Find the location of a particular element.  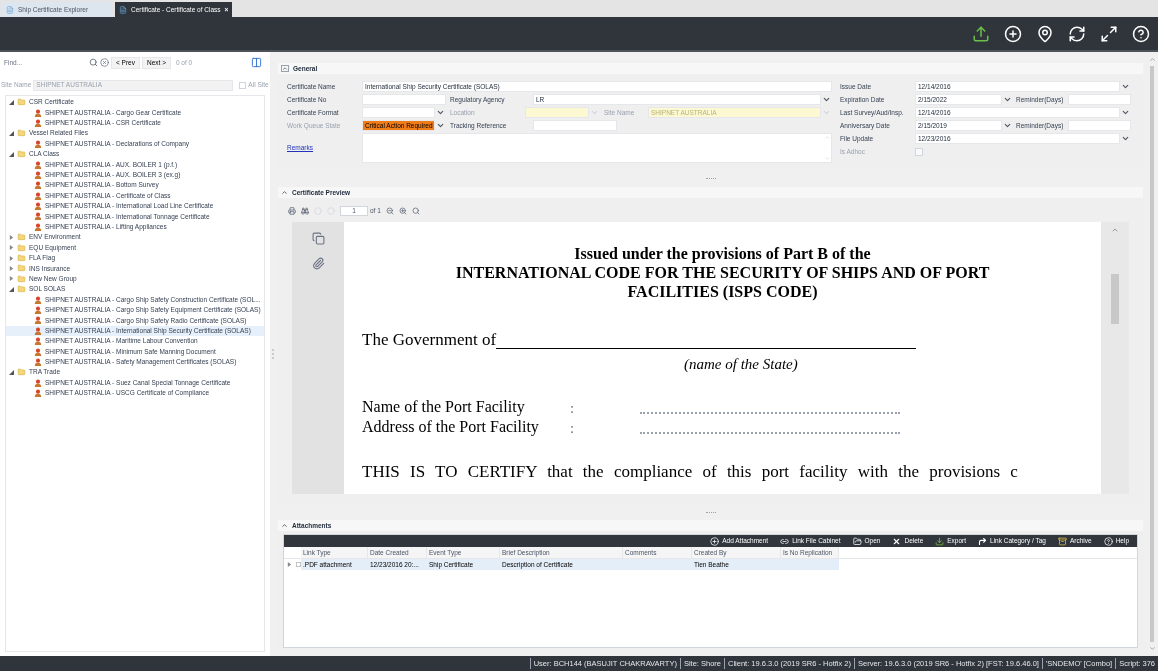

help-icon is located at coordinates (1141, 33).